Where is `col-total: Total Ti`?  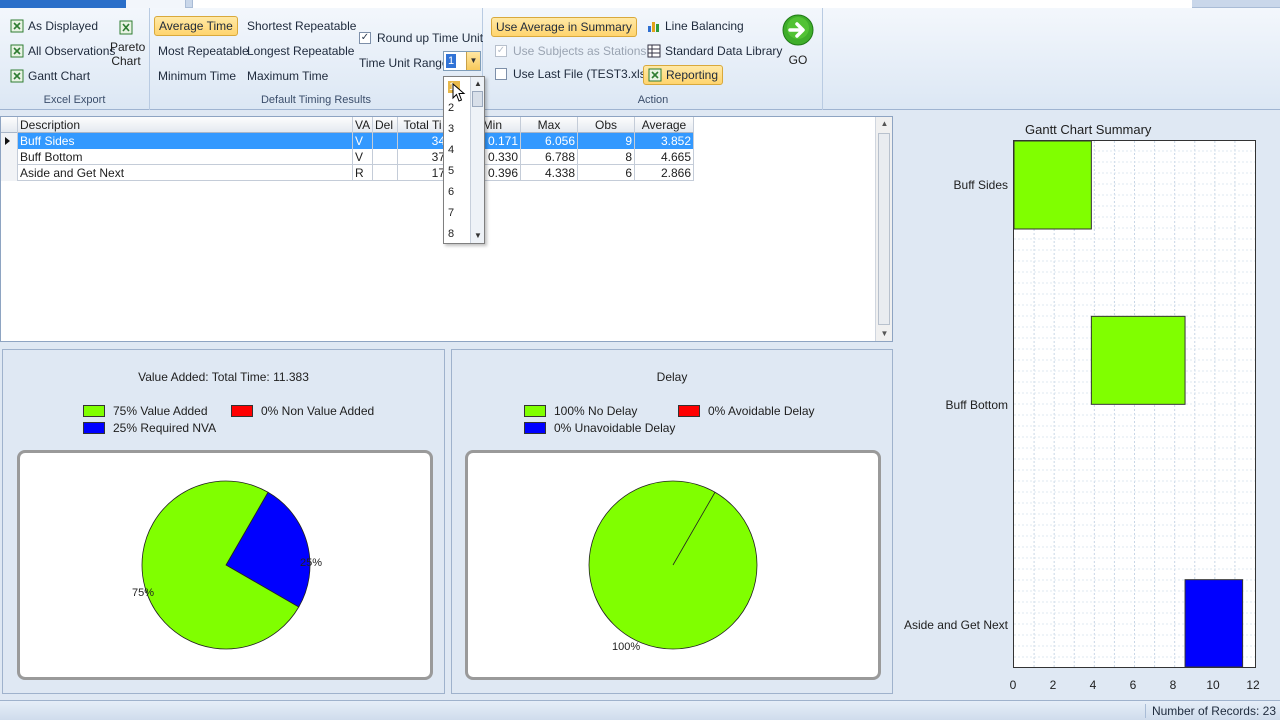 col-total: Total Ti is located at coordinates (423, 125).